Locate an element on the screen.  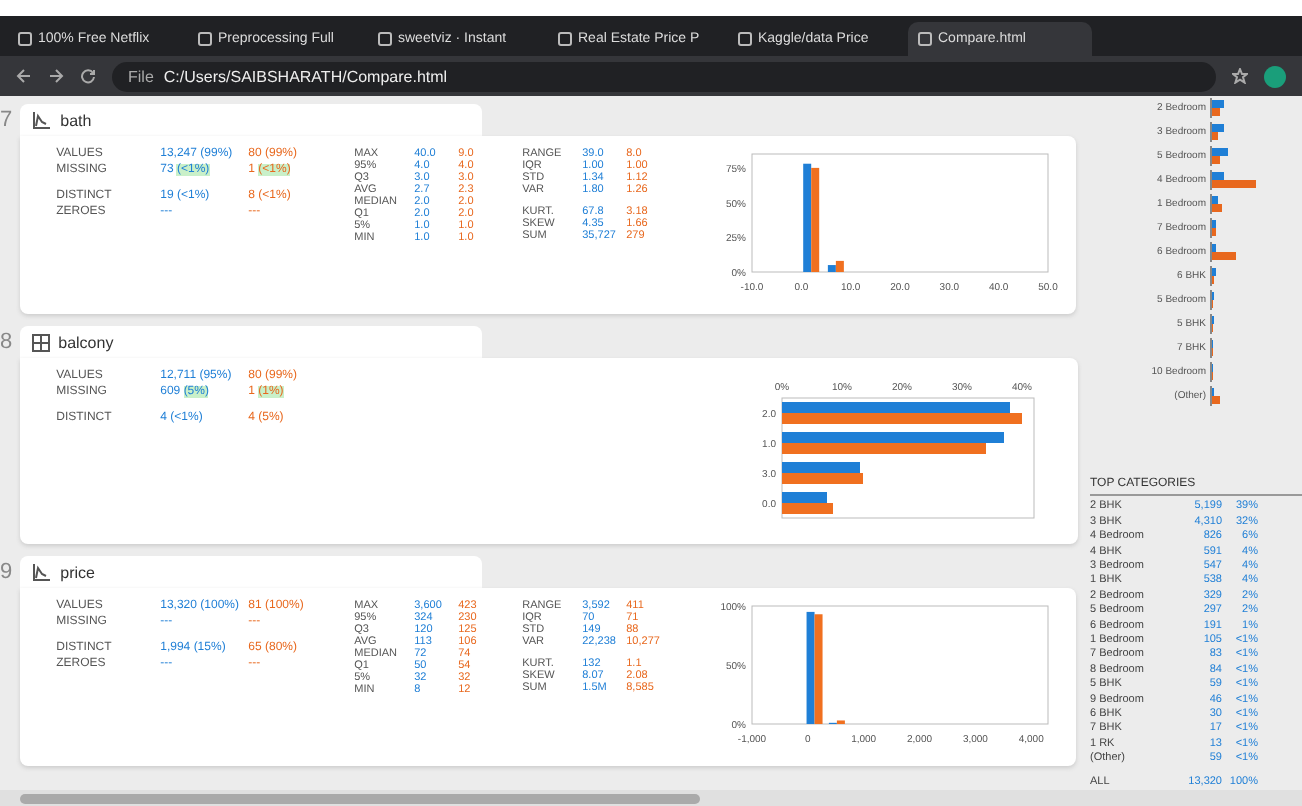
star-icon is located at coordinates (1240, 76).